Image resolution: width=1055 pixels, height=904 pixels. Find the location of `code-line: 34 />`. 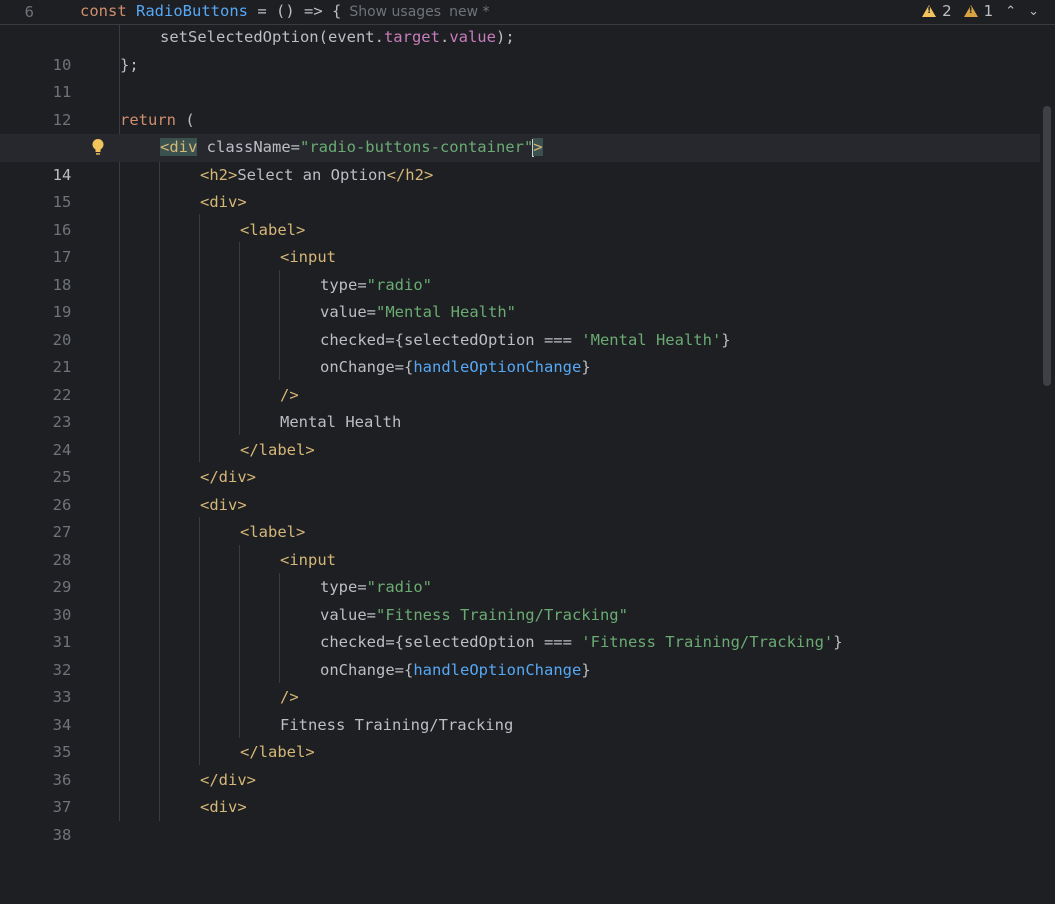

code-line: 34 /> is located at coordinates (520, 709).